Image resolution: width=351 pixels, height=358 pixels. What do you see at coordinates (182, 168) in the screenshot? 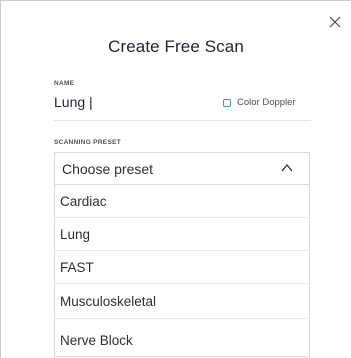
I see `preset-select: Choose preset` at bounding box center [182, 168].